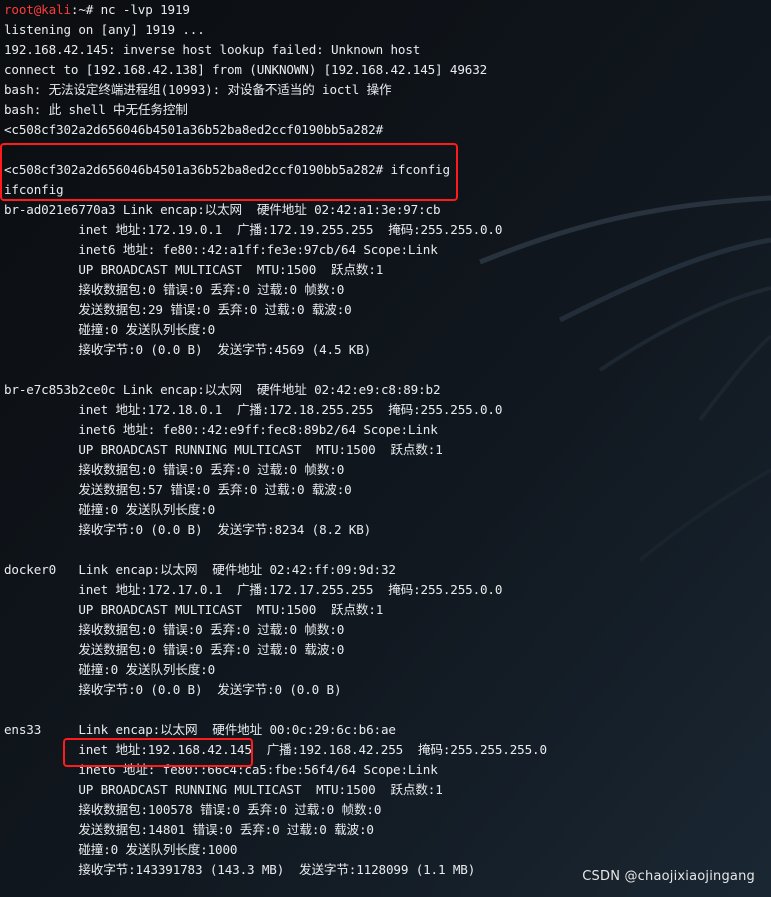  What do you see at coordinates (96, 109) in the screenshot?
I see `terminal-line: bash: 此 shell 中无任务控制` at bounding box center [96, 109].